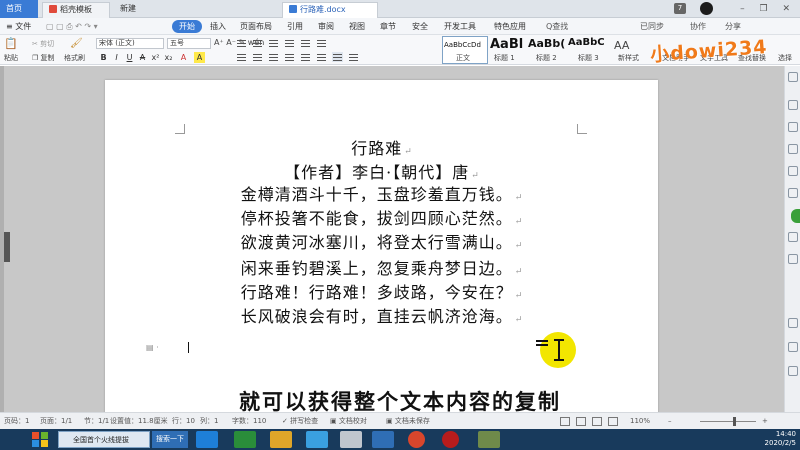 The image size is (800, 450). I want to click on sync-status: 已同步, so click(652, 26).